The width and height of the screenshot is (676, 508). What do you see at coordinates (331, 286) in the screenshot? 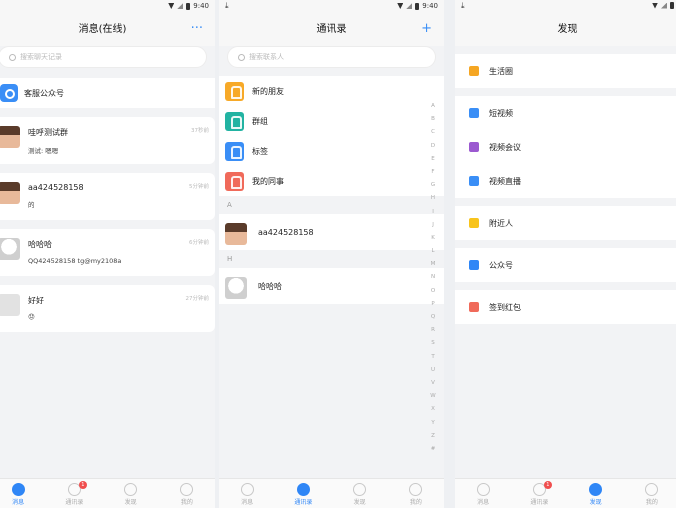
I see `contact-item: 哈哈哈` at bounding box center [331, 286].